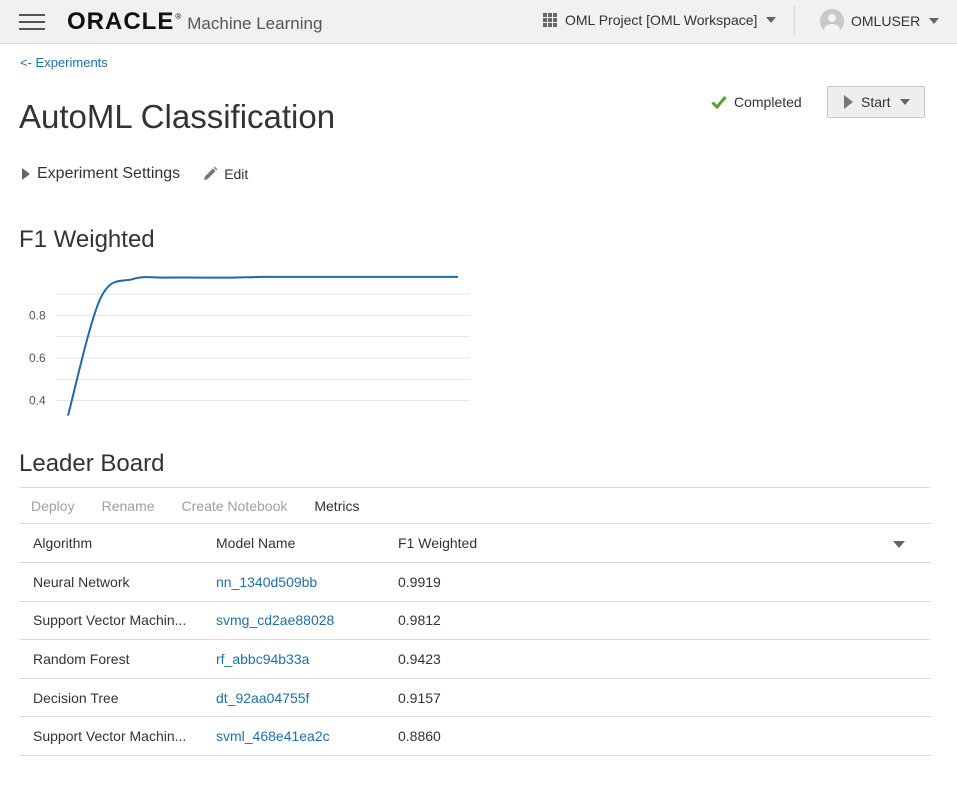  I want to click on chart-svg: 0.4 0.6 0.8, so click(249, 345).